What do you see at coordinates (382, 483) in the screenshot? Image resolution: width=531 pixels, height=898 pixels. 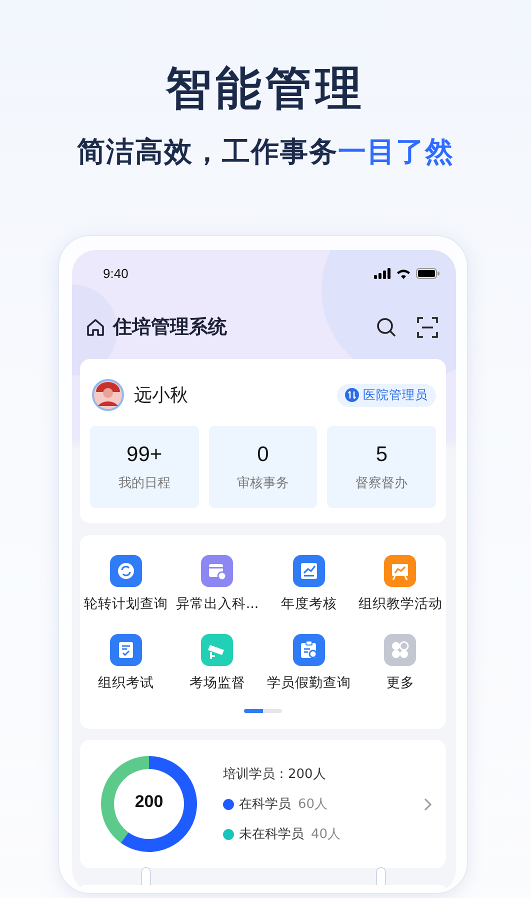 I see `summary-label: 督察督办` at bounding box center [382, 483].